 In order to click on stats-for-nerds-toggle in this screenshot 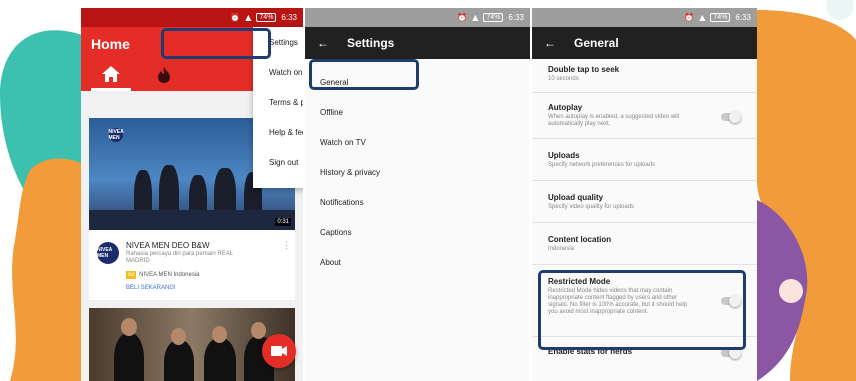, I will do `click(731, 353)`.